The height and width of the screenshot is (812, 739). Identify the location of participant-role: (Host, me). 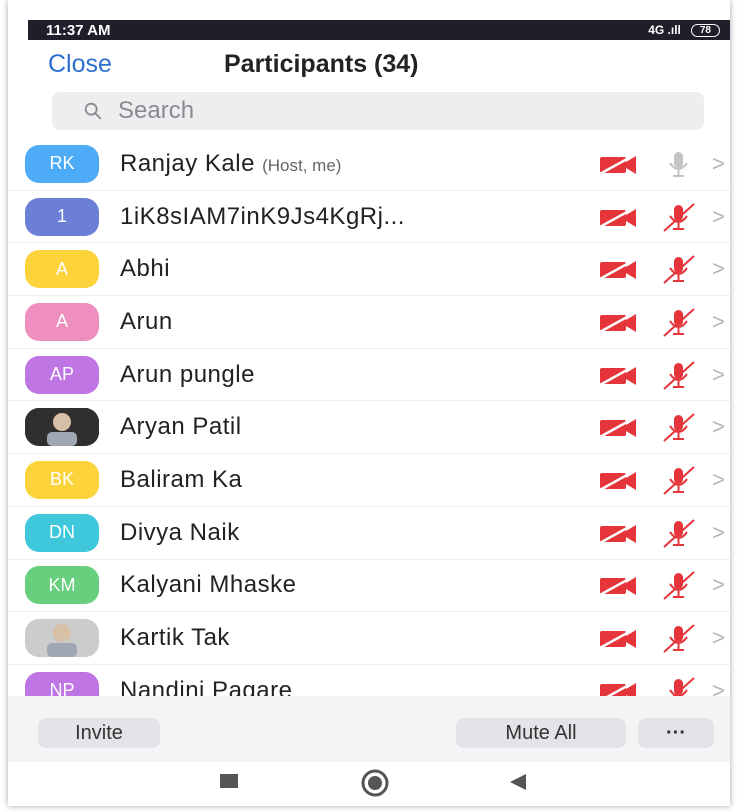
(302, 165).